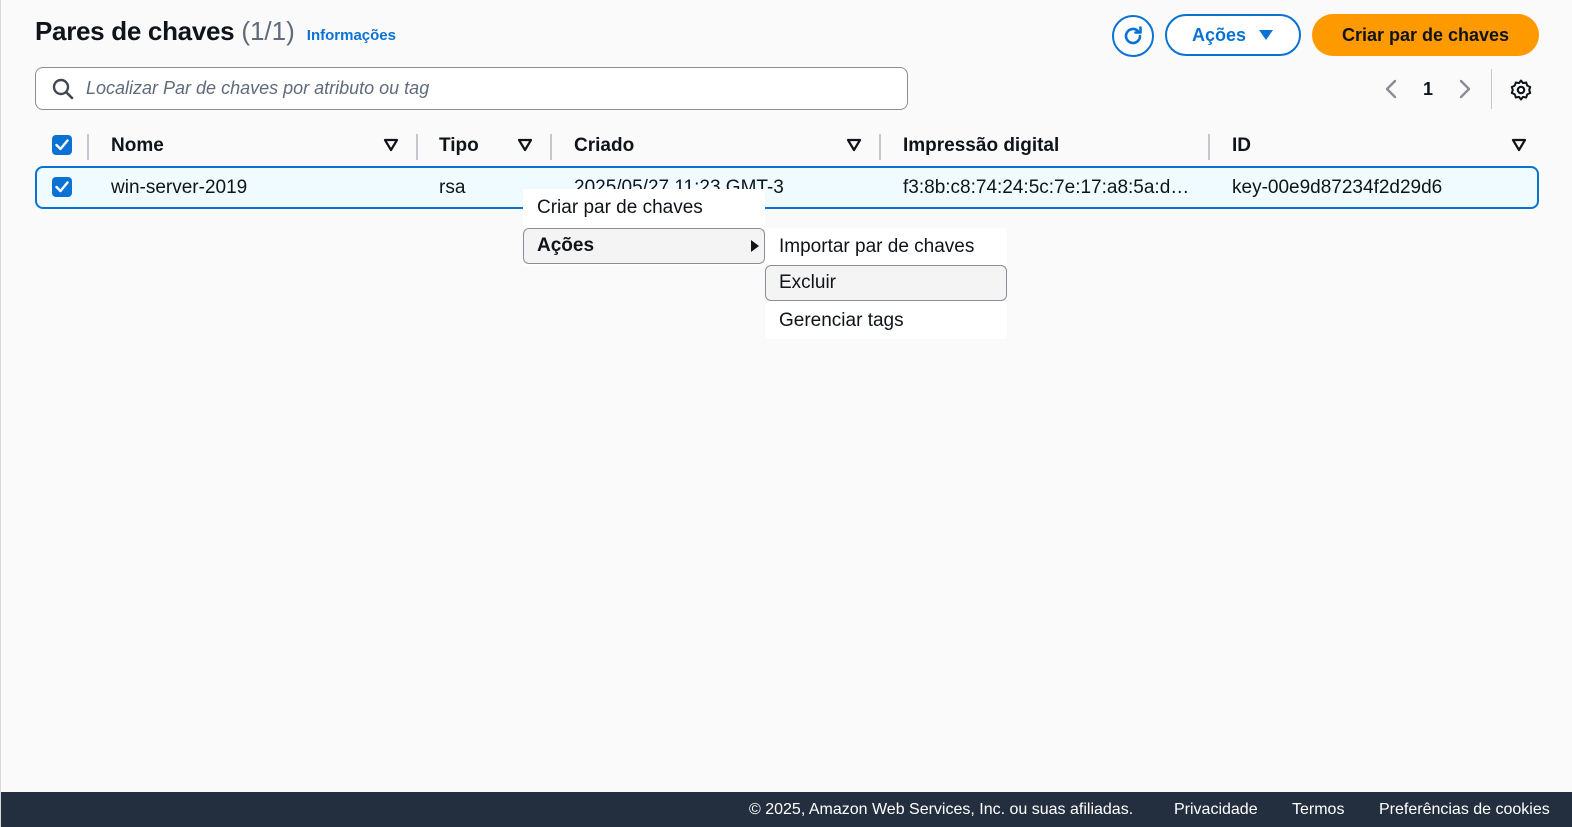 Image resolution: width=1572 pixels, height=827 pixels. I want to click on cell-type: rsa, so click(452, 187).